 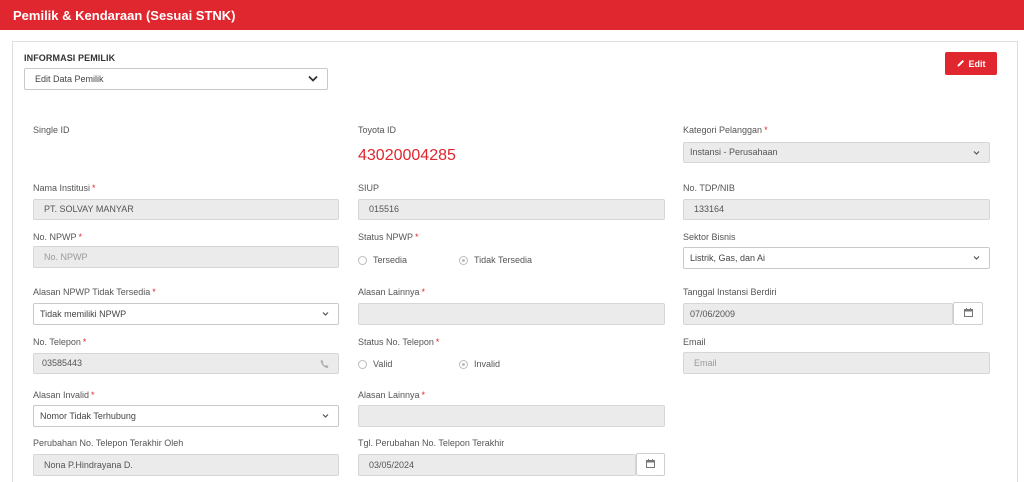 What do you see at coordinates (83, 314) in the screenshot?
I see `alasan-npwp-value: Tidak memiliki NPWP` at bounding box center [83, 314].